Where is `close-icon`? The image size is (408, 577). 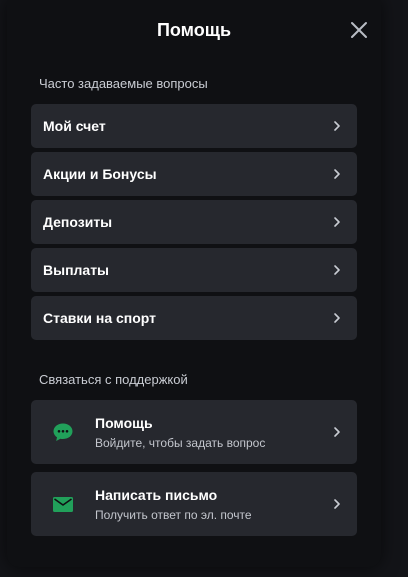
close-icon is located at coordinates (359, 30).